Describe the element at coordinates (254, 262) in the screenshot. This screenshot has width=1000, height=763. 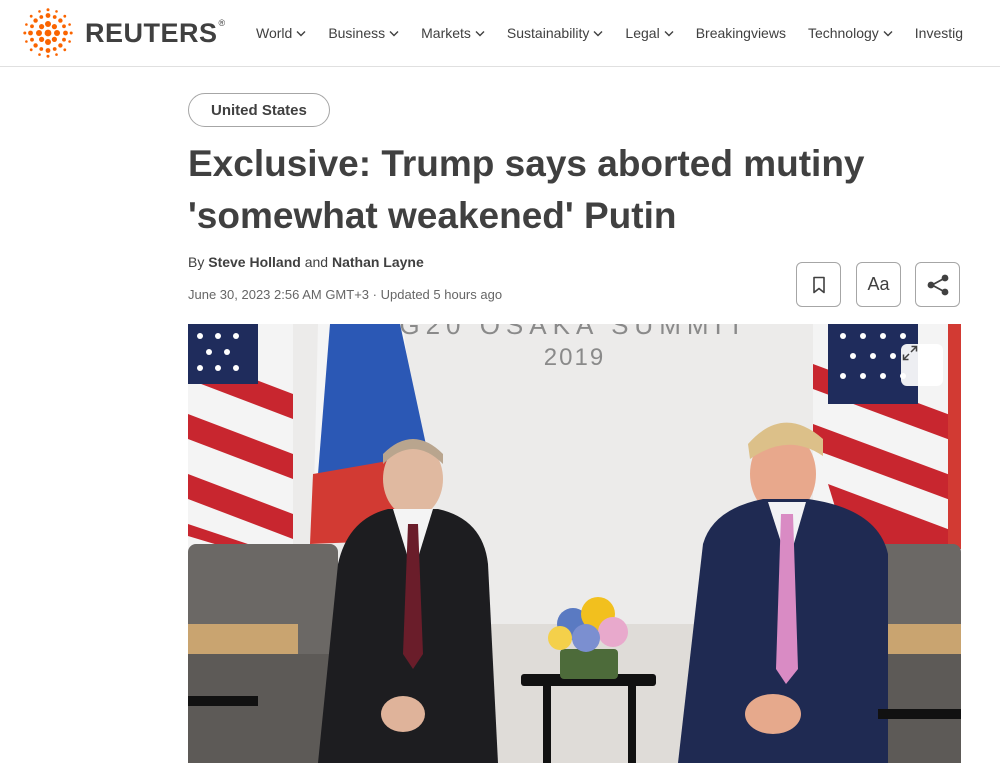
I see `author-link-steve-holland: Steve Holland` at that location.